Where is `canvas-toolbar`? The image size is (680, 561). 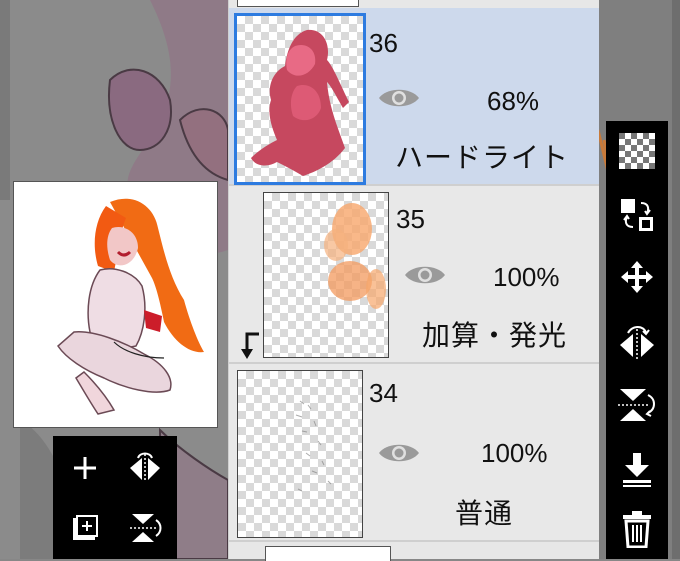 canvas-toolbar is located at coordinates (115, 497).